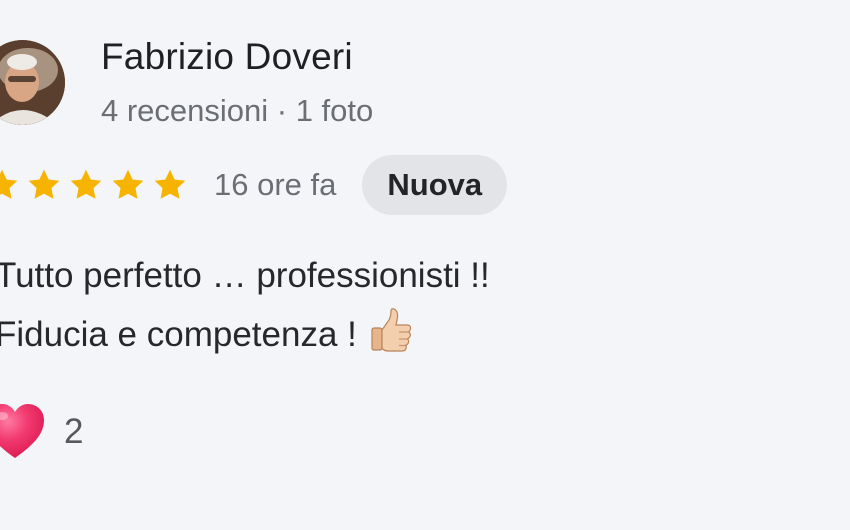  I want to click on heart-icon, so click(23, 432).